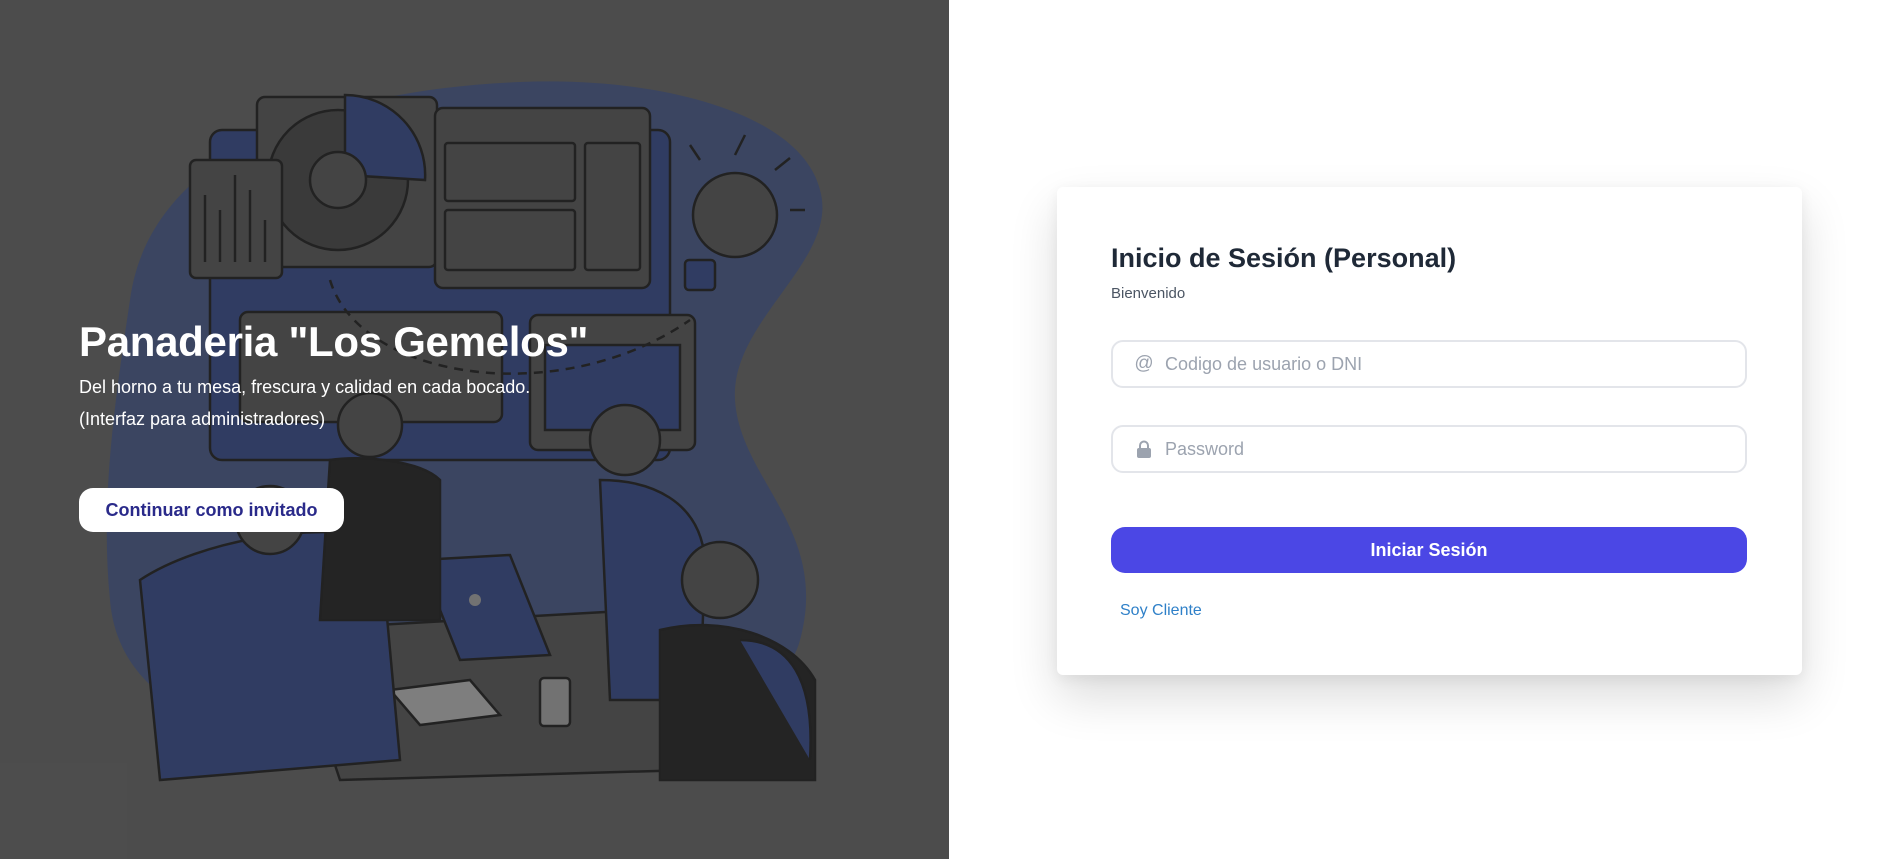  What do you see at coordinates (1454, 449) in the screenshot?
I see `password-input` at bounding box center [1454, 449].